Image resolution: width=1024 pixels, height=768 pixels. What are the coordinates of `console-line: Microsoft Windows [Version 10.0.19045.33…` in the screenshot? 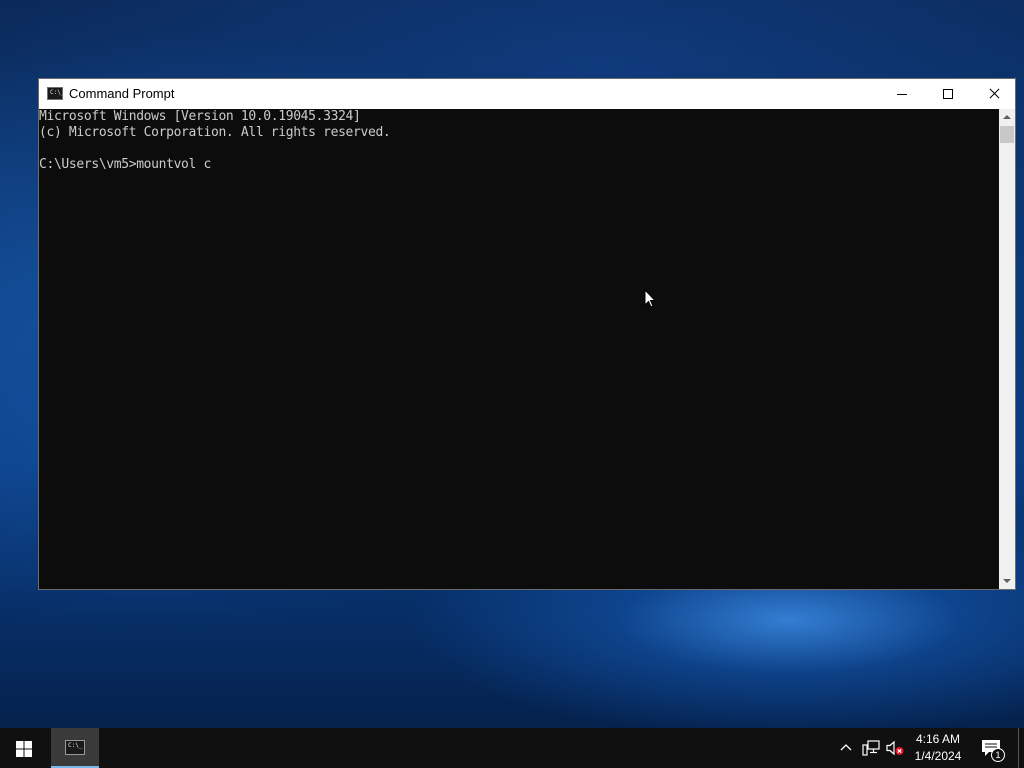 It's located at (200, 116).